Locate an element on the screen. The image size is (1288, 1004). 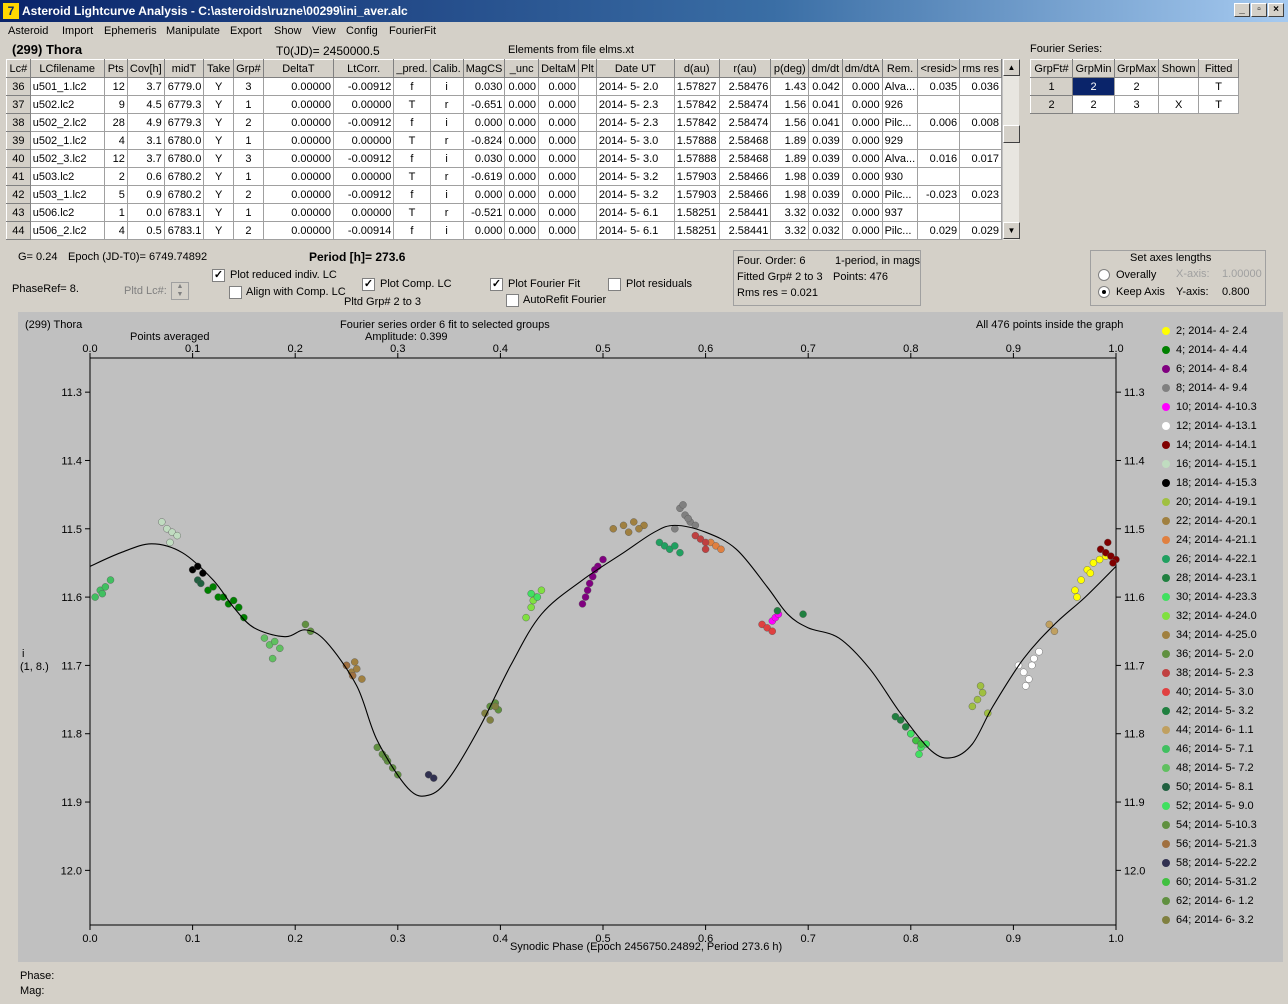
y-tick-label-right: 11.5 is located at coordinates (1134, 530).